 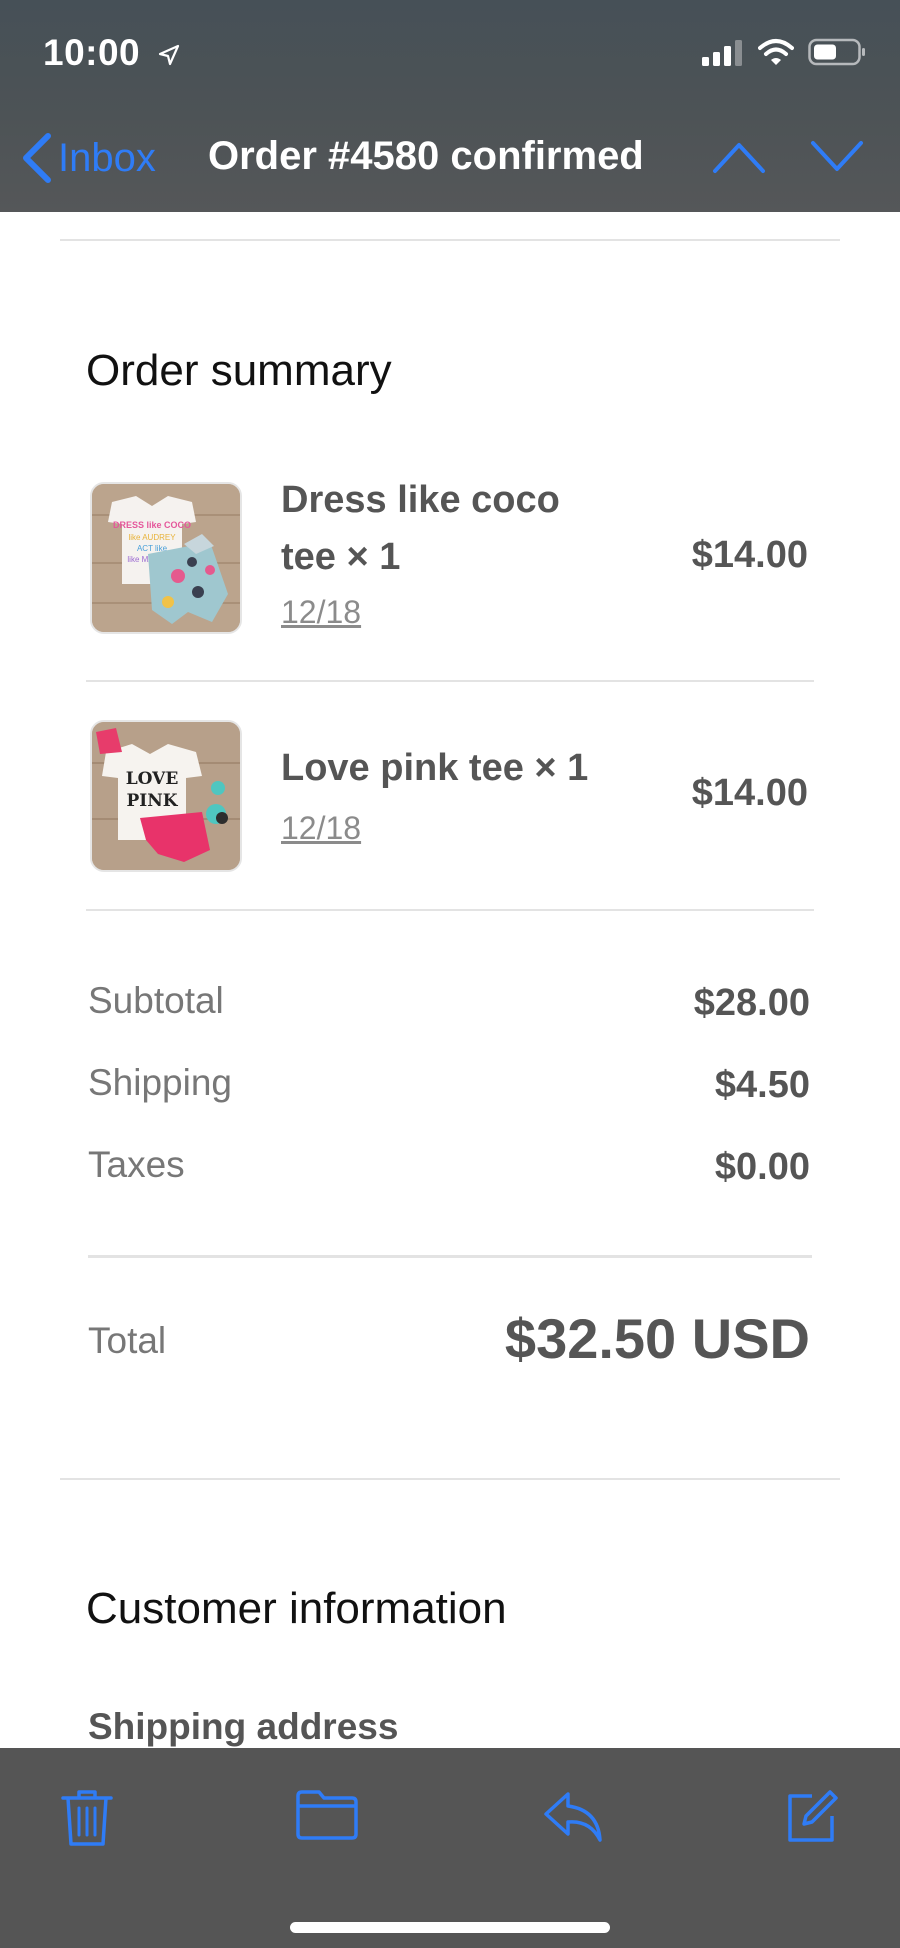 I want to click on cellular-signal-icon, so click(x=723, y=54).